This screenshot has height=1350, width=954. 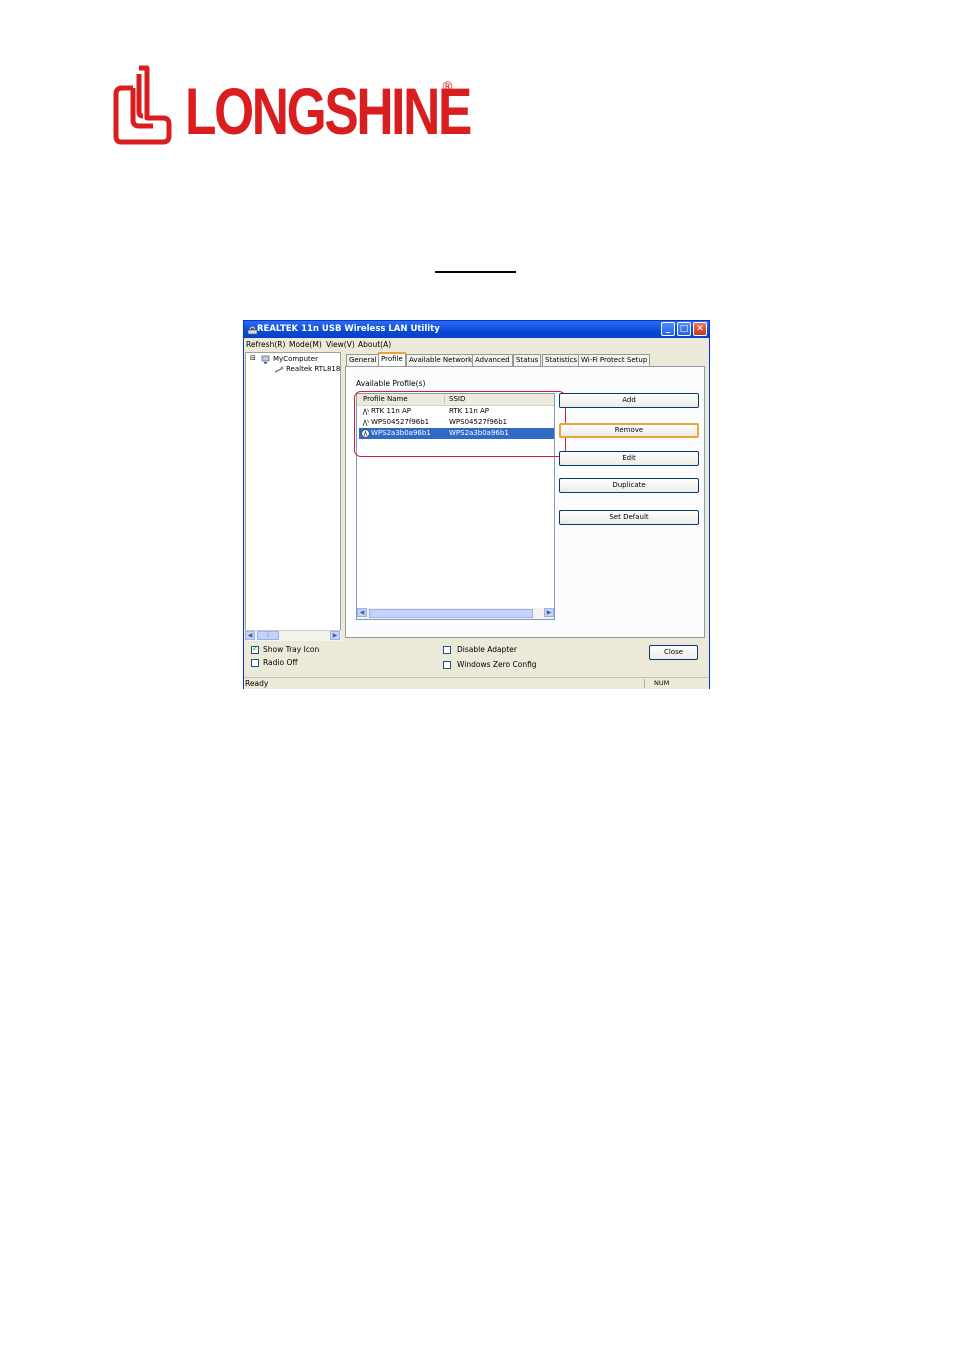 What do you see at coordinates (629, 485) in the screenshot?
I see `duplicate-button: Duplicate` at bounding box center [629, 485].